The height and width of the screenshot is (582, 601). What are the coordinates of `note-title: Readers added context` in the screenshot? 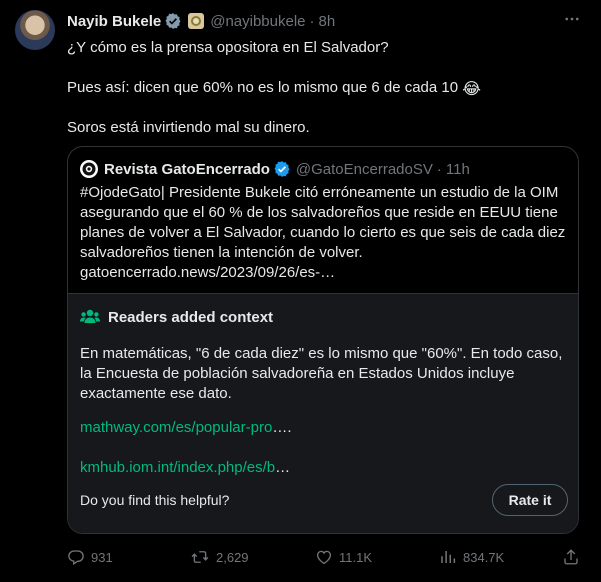 It's located at (191, 317).